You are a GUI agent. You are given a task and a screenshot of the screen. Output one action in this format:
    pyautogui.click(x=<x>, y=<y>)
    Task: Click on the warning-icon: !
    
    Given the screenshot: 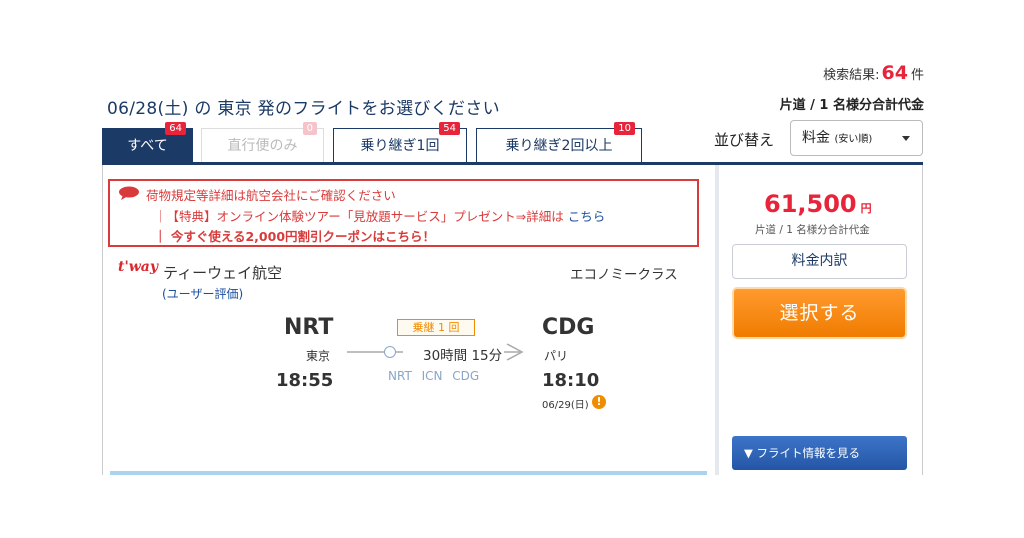 What is the action you would take?
    pyautogui.click(x=599, y=402)
    